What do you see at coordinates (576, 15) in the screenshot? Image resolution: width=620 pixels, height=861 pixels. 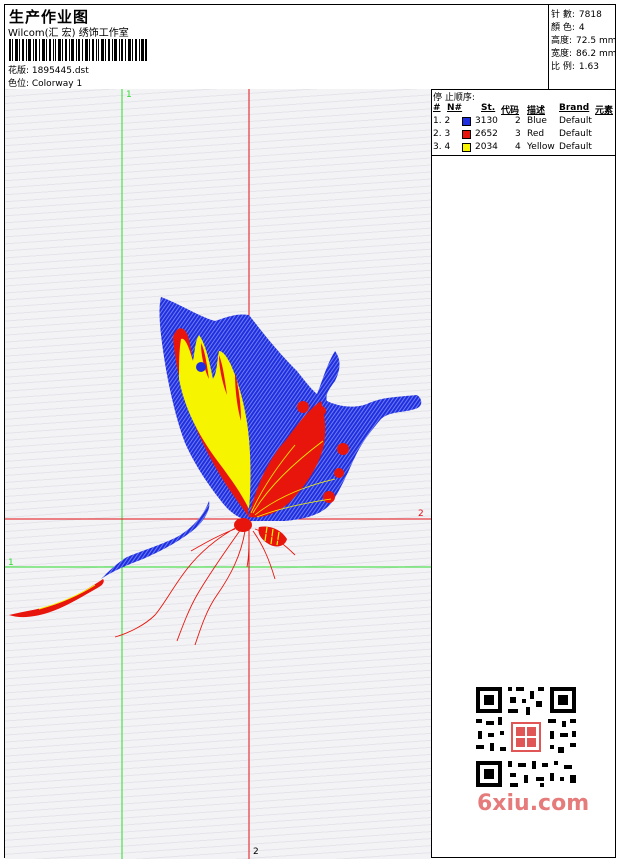 I see `stat-stitches: 针 數: 7818` at bounding box center [576, 15].